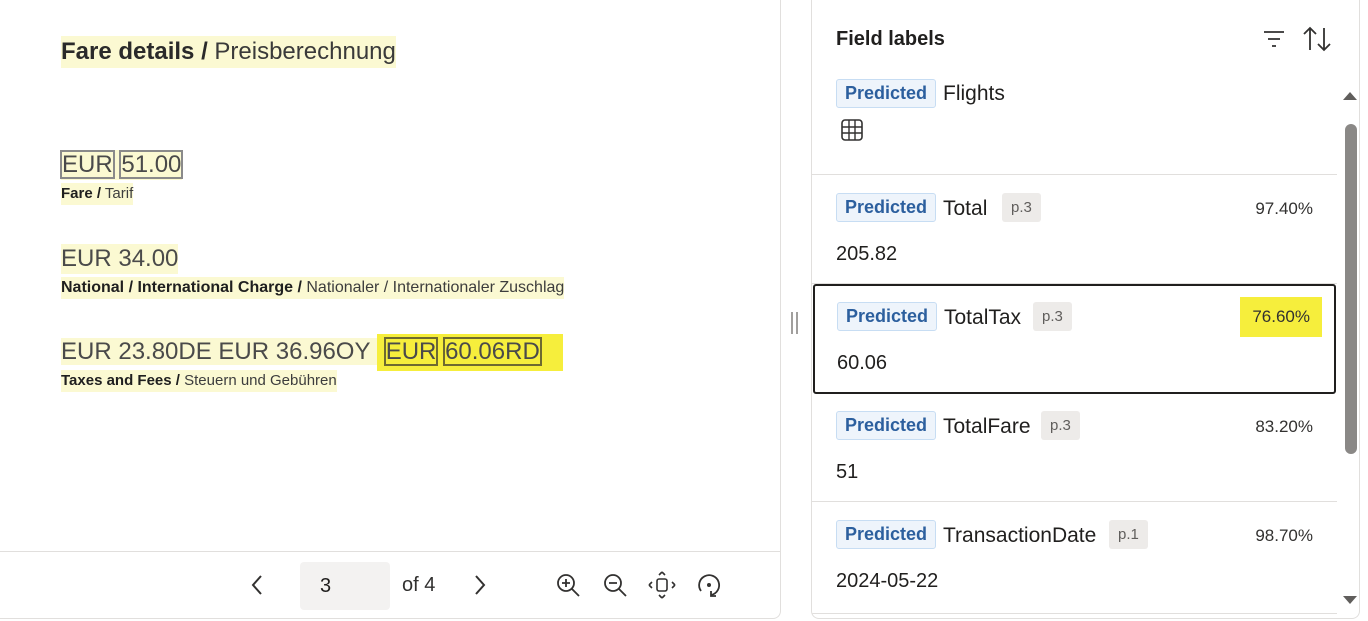 The height and width of the screenshot is (621, 1368). Describe the element at coordinates (1350, 600) in the screenshot. I see `scroll-down-arrow-icon` at that location.